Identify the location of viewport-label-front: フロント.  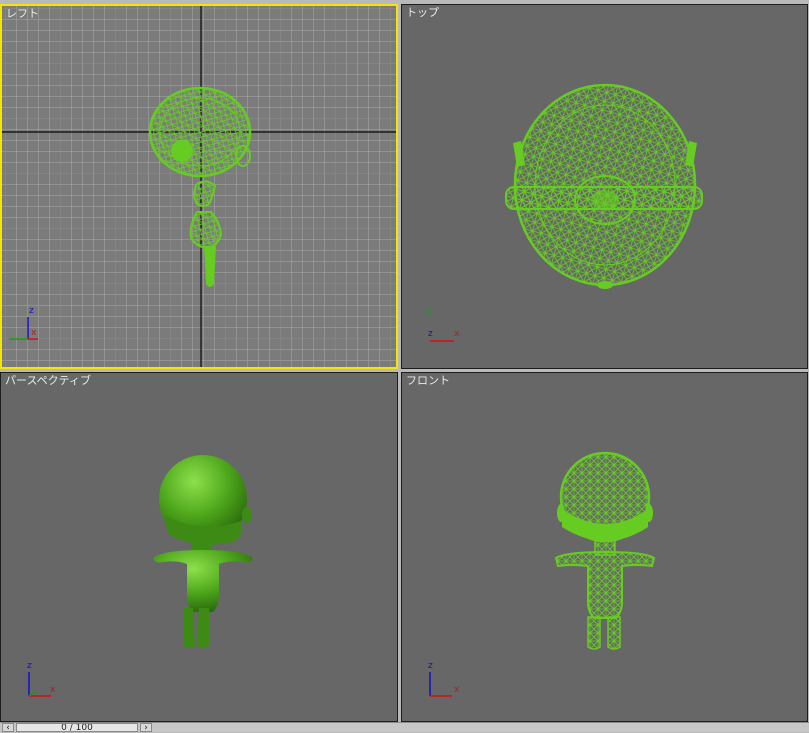
(428, 381).